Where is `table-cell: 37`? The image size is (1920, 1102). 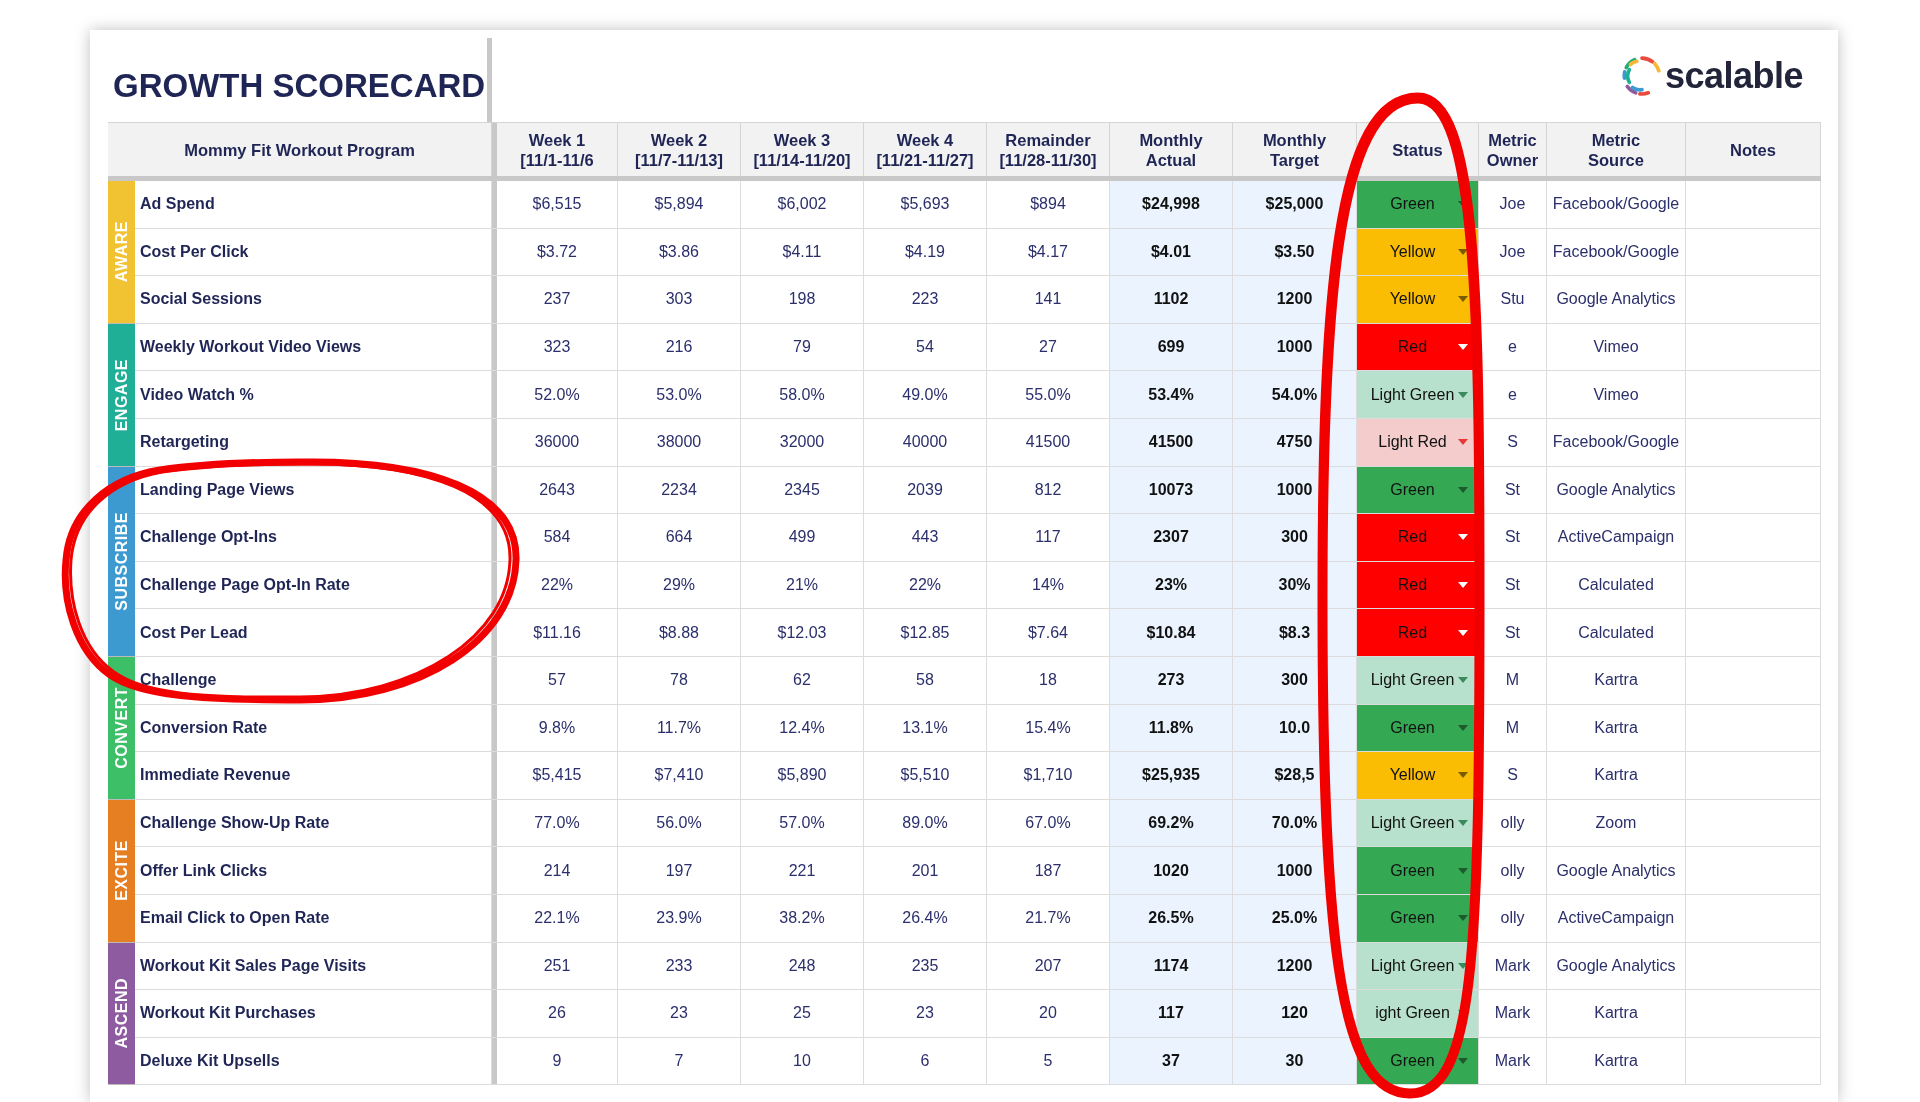 table-cell: 37 is located at coordinates (1171, 1061).